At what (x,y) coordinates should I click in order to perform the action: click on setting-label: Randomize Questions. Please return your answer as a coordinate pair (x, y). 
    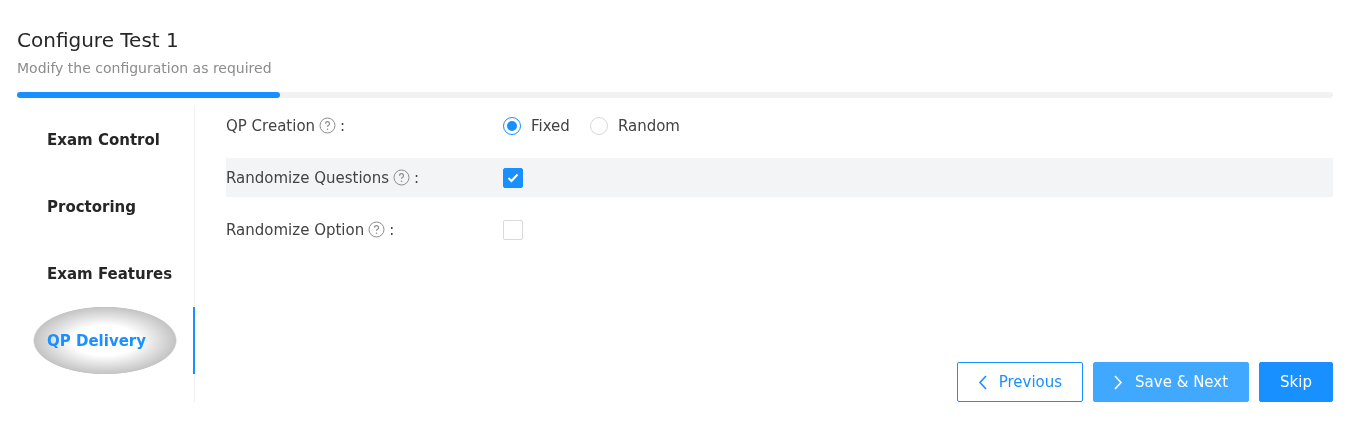
    Looking at the image, I should click on (308, 177).